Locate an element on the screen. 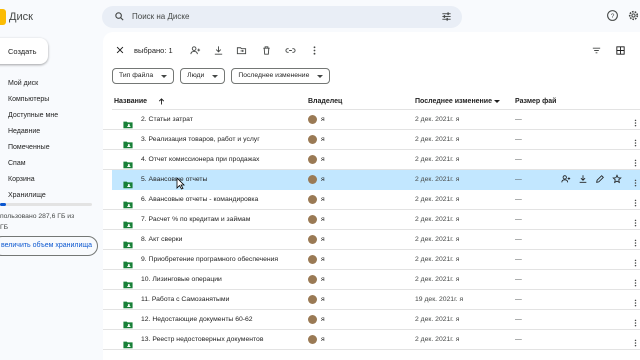  sidebar-item-my-drive: Мой диск is located at coordinates (51, 84).